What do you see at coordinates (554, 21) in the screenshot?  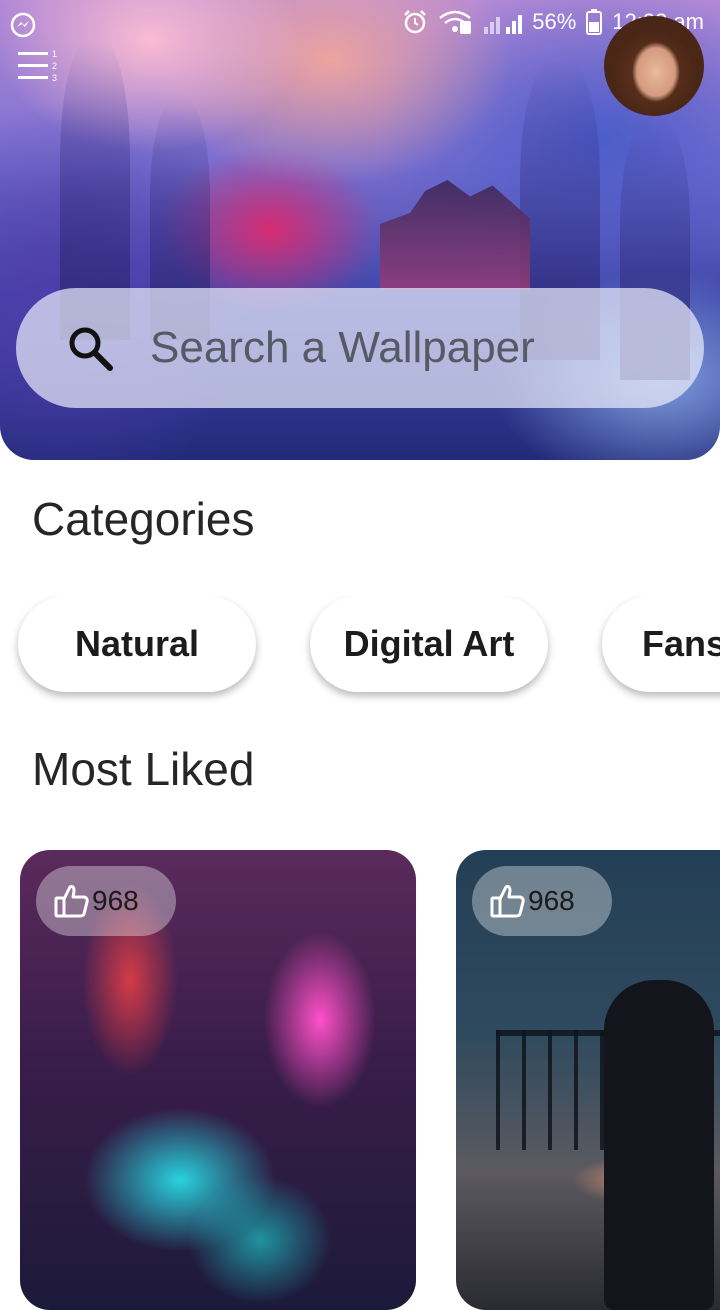 I see `battery-percent: 56%` at bounding box center [554, 21].